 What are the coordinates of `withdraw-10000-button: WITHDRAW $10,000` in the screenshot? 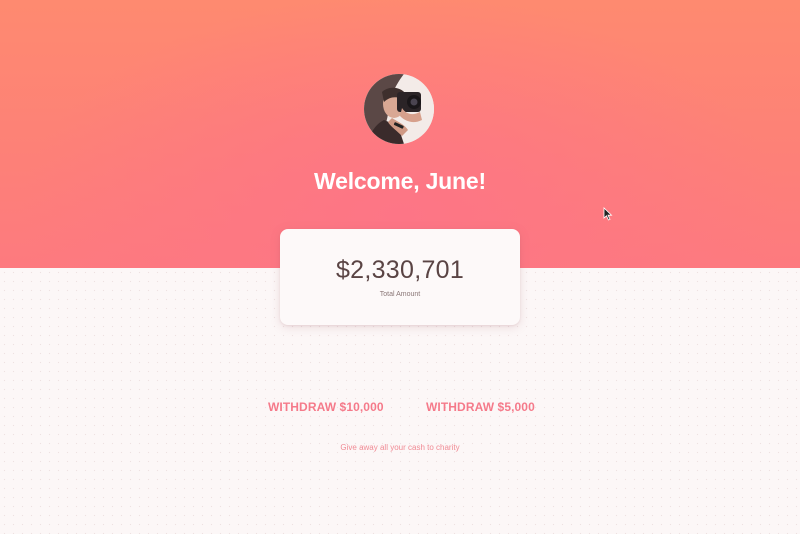 It's located at (326, 407).